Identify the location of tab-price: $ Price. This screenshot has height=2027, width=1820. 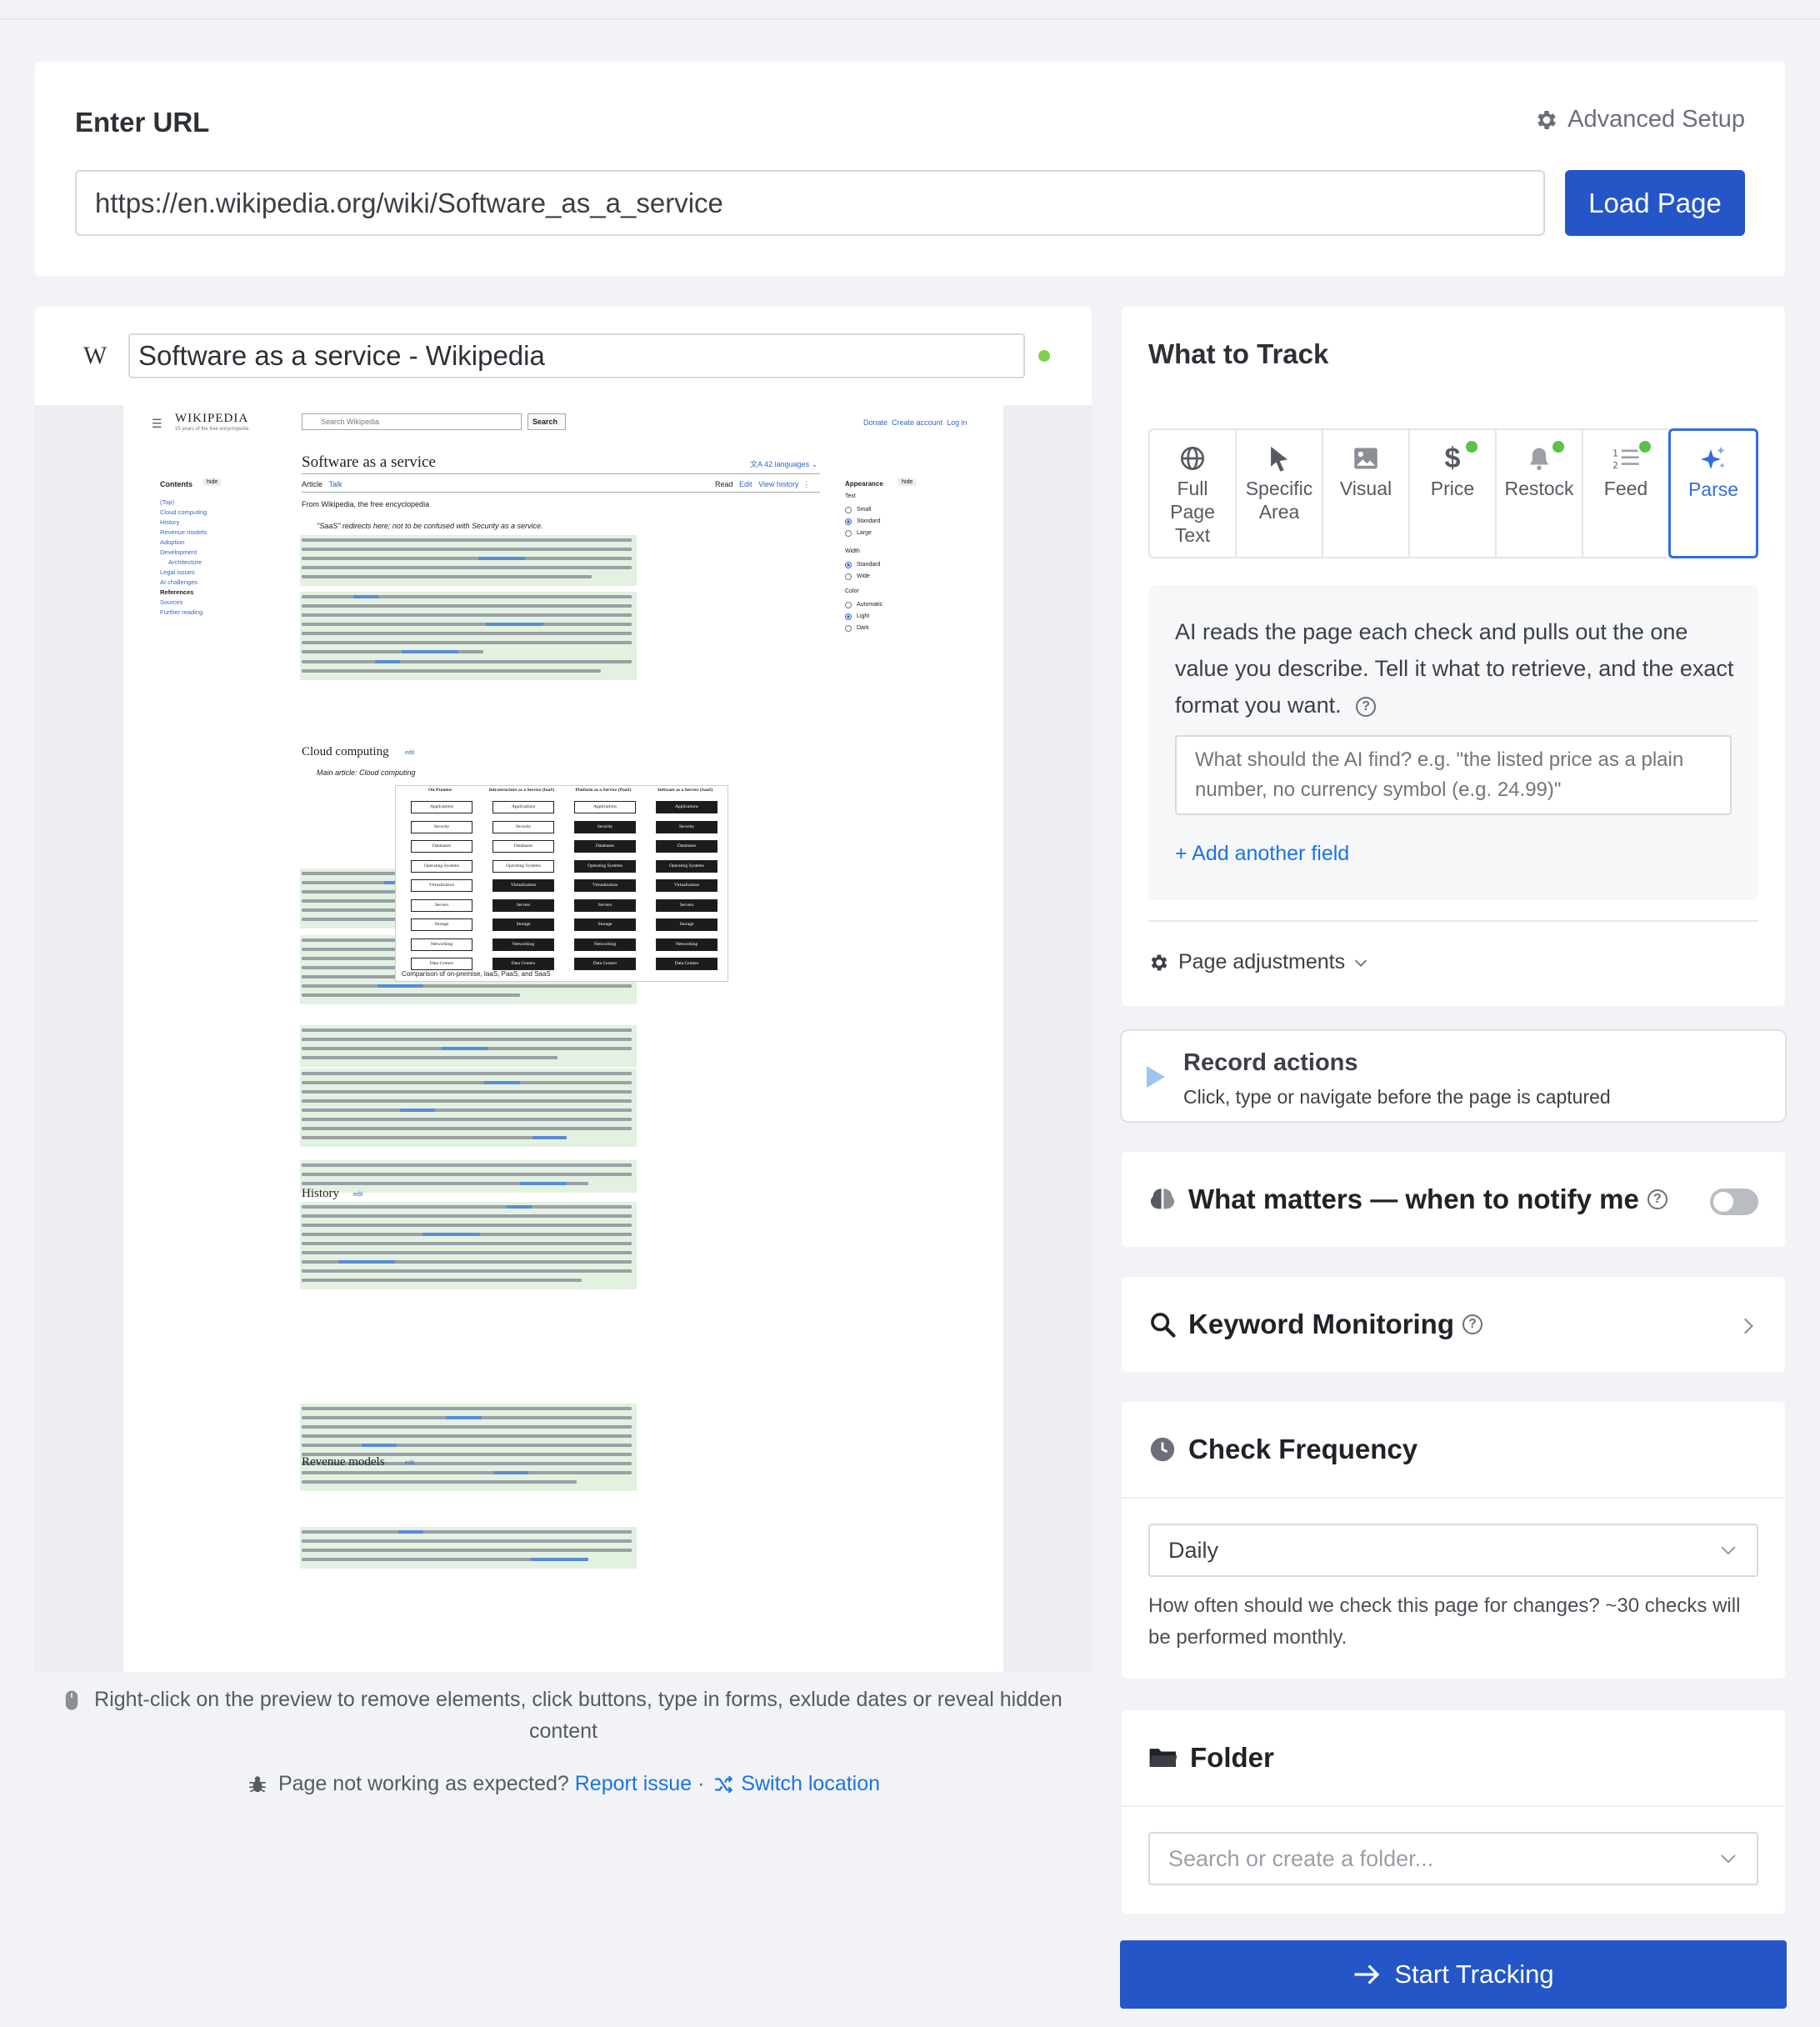
(1453, 493).